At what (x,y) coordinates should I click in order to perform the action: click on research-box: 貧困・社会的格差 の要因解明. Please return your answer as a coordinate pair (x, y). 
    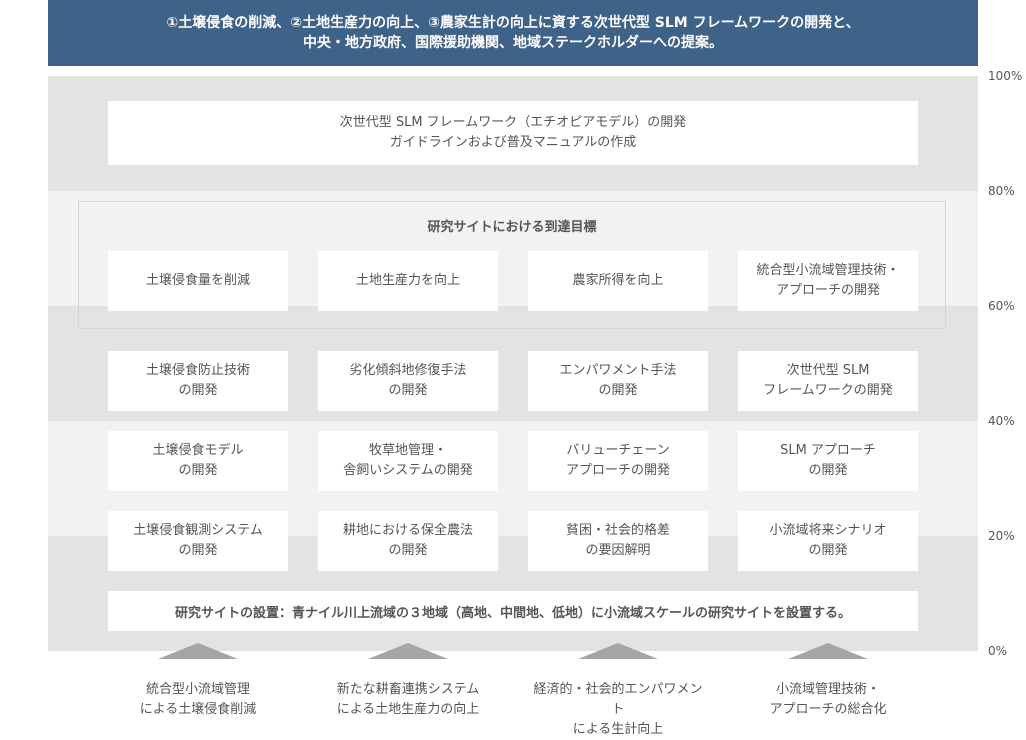
    Looking at the image, I should click on (618, 541).